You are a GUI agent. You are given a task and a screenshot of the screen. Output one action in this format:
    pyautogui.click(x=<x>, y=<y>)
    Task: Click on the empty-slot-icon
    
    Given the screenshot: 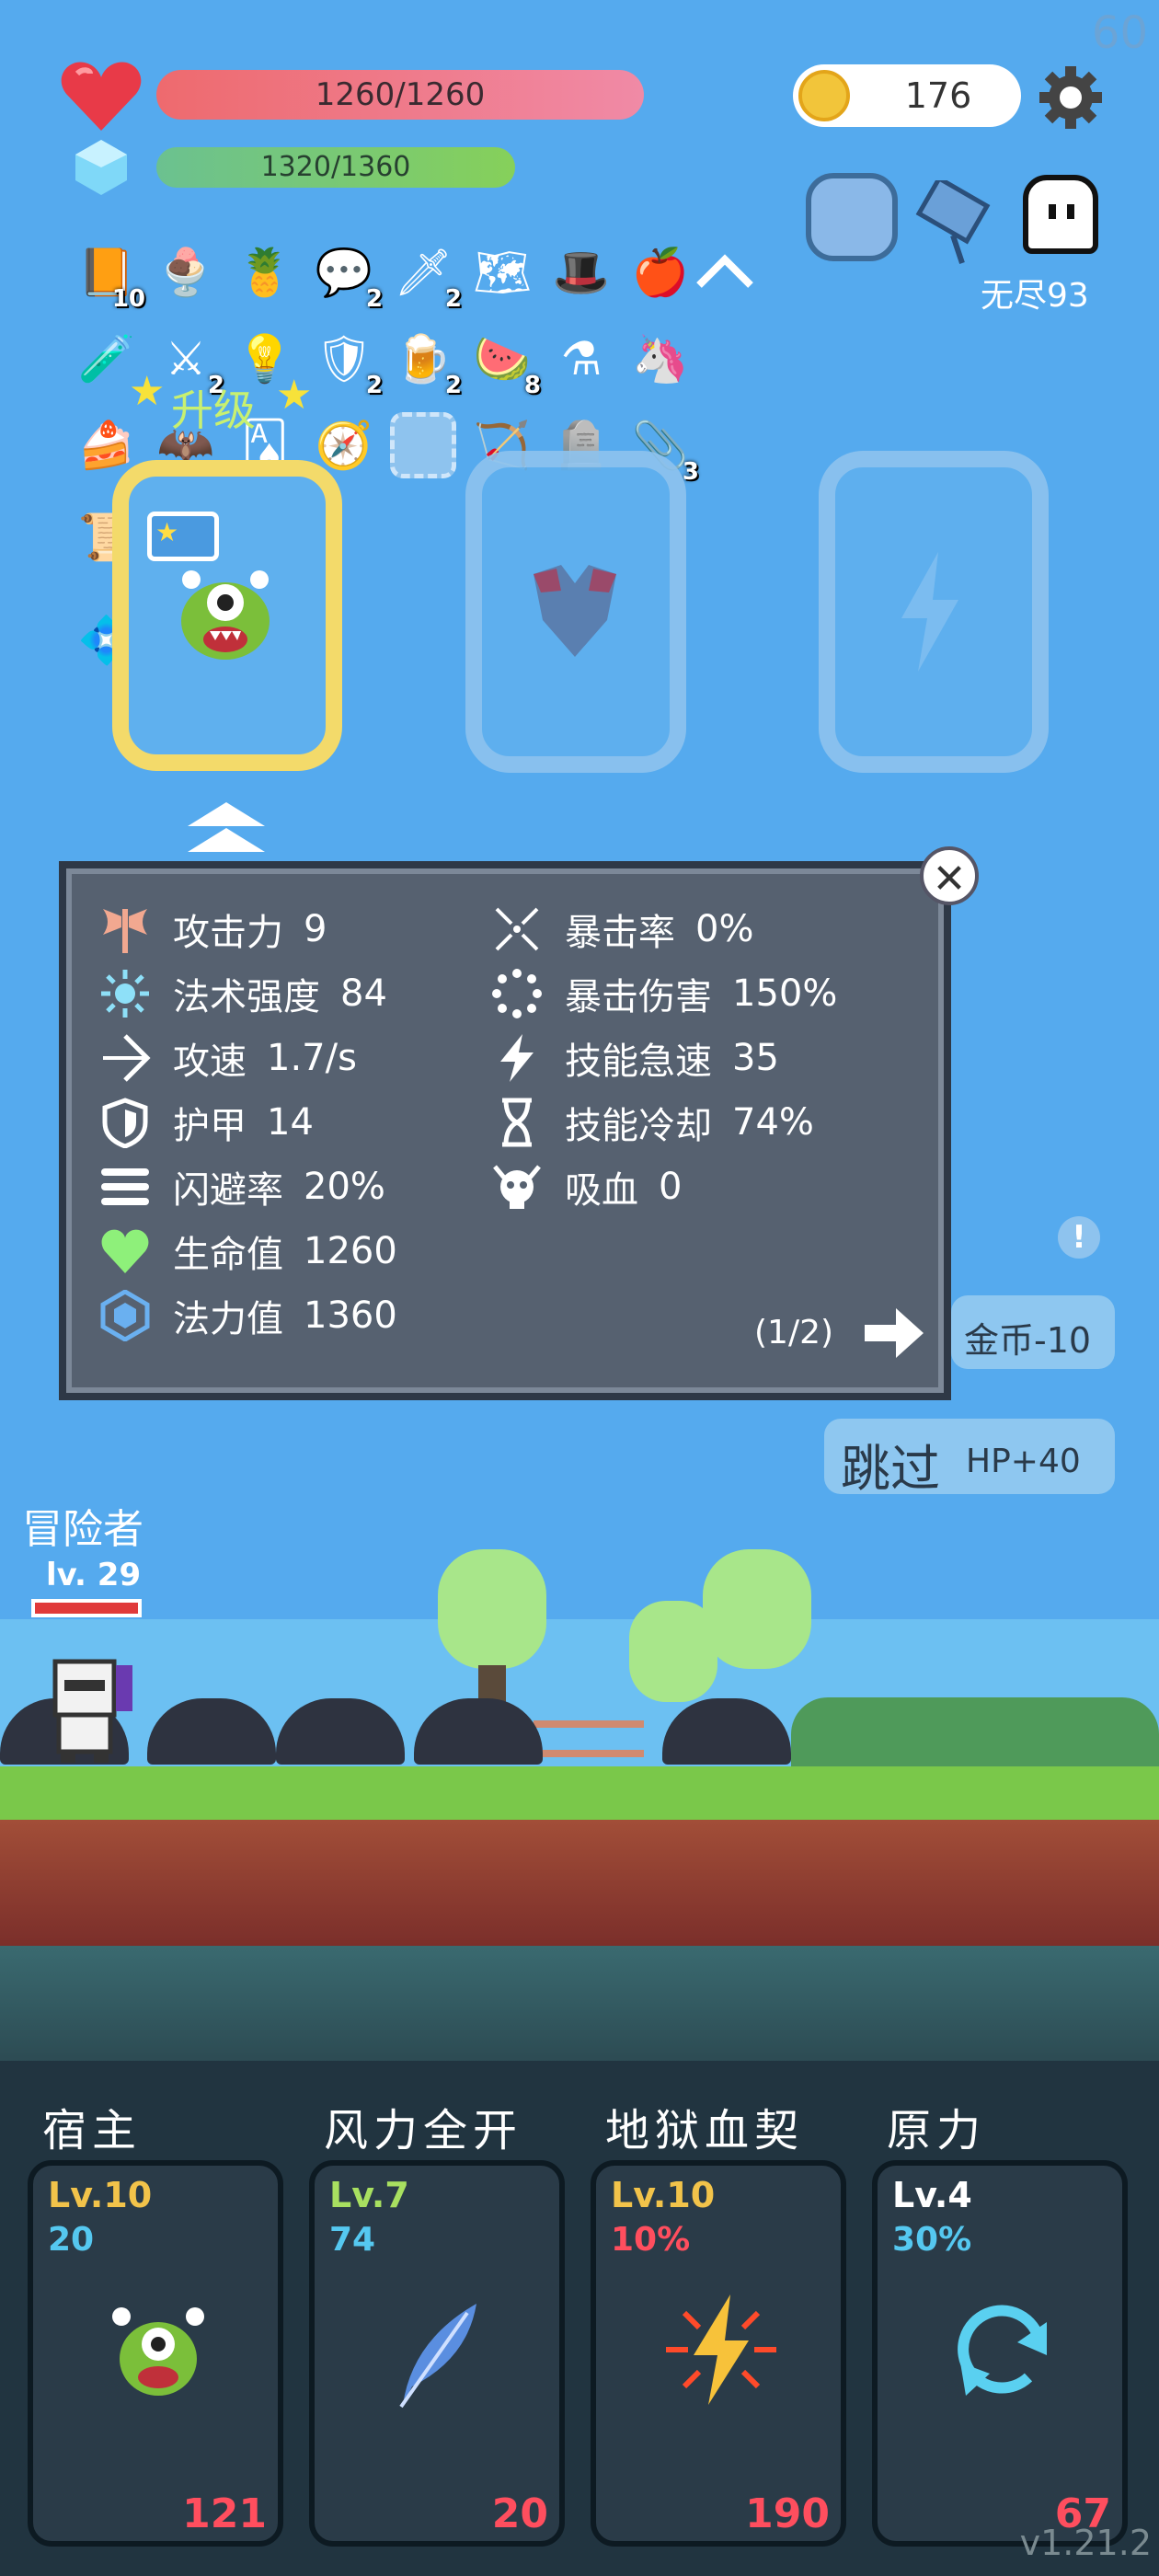 What is the action you would take?
    pyautogui.click(x=423, y=445)
    